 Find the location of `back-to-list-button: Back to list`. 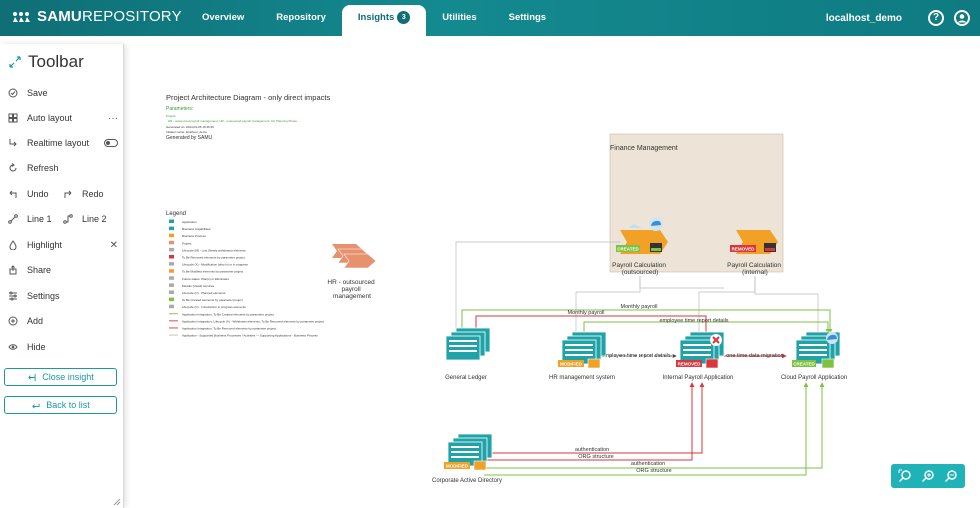

back-to-list-button: Back to list is located at coordinates (60, 405).